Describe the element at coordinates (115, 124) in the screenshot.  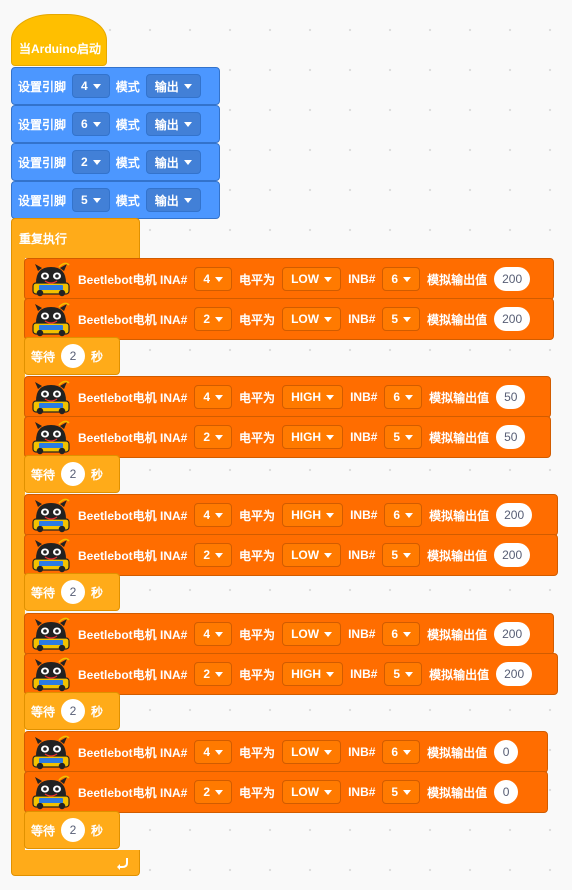
I see `set-pin-mode-block: 设置引脚 6 模式 输出` at that location.